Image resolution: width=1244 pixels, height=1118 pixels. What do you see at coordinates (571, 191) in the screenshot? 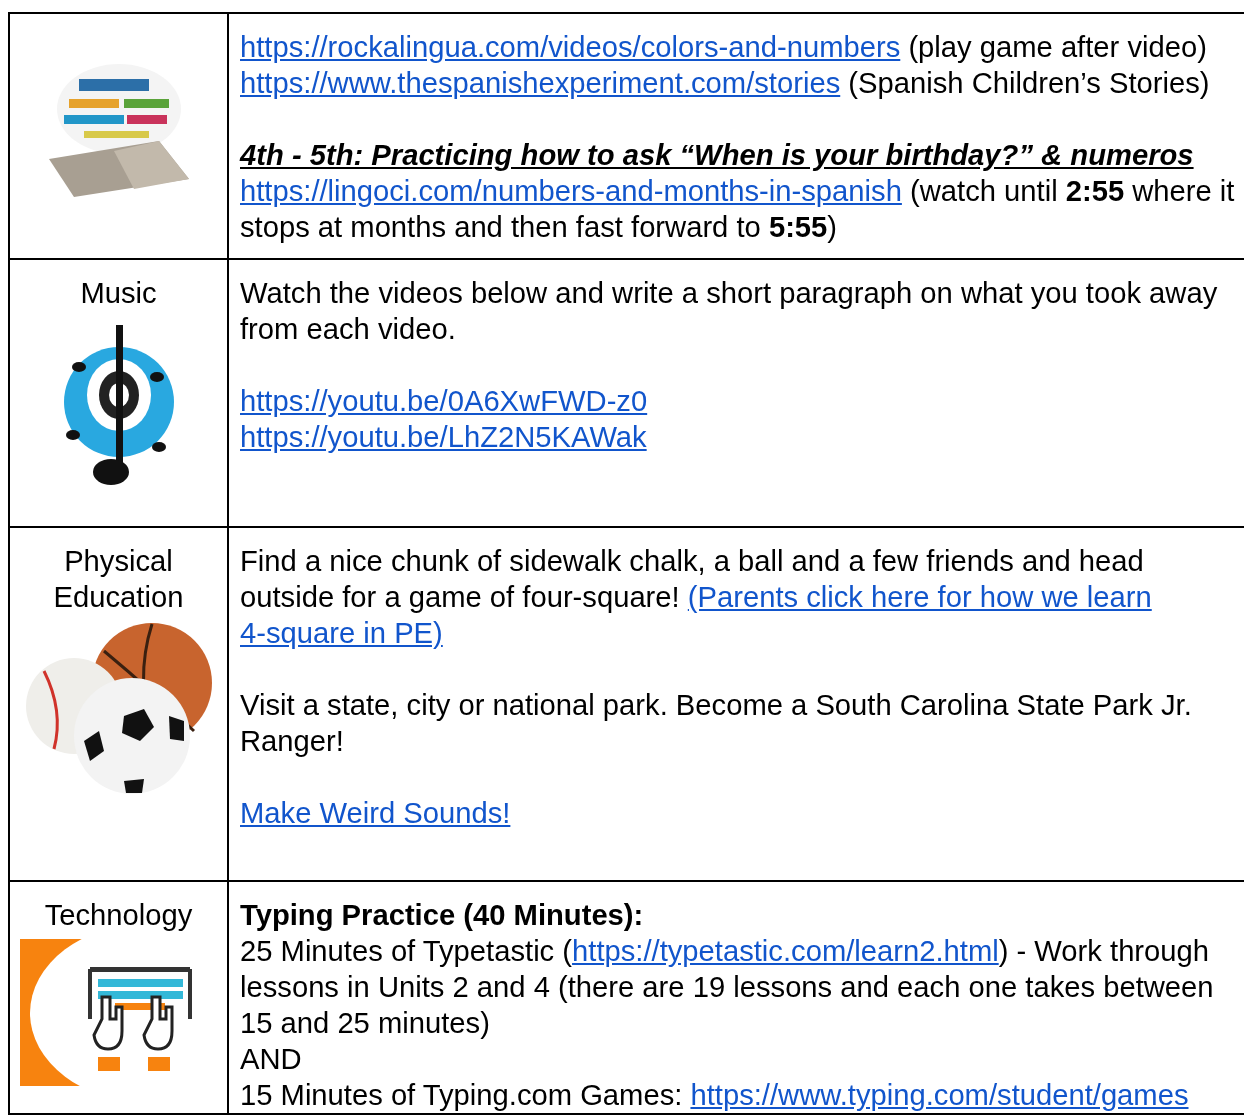
I see `link: https://lingoci.com/numbers-and-months-in-spanish` at bounding box center [571, 191].